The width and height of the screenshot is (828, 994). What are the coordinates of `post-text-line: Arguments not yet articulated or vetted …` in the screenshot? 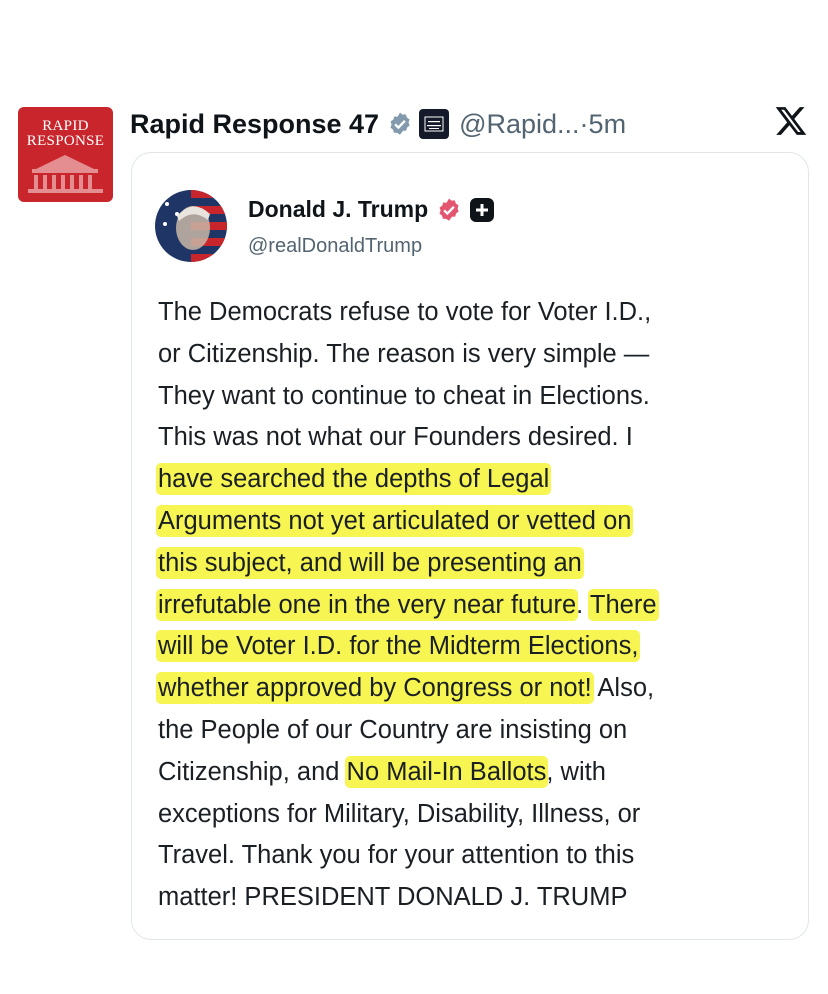 It's located at (478, 522).